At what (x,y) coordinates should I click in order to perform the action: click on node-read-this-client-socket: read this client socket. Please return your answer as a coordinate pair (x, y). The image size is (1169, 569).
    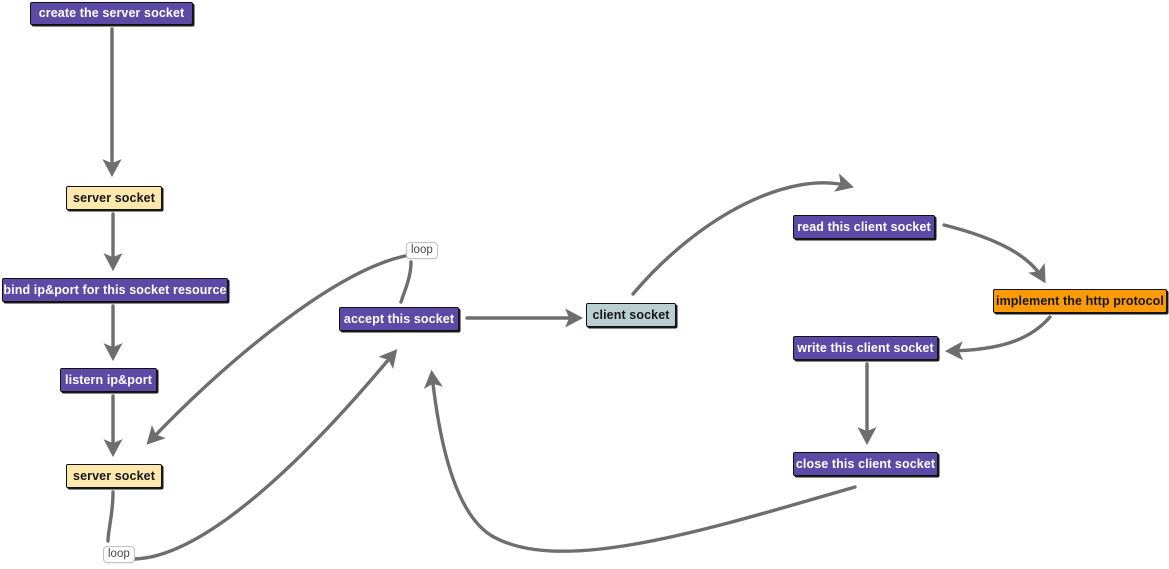
    Looking at the image, I should click on (864, 227).